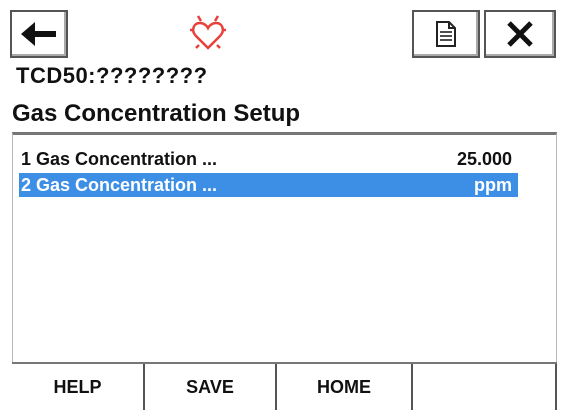  I want to click on list-item-value: ppm, so click(493, 184).